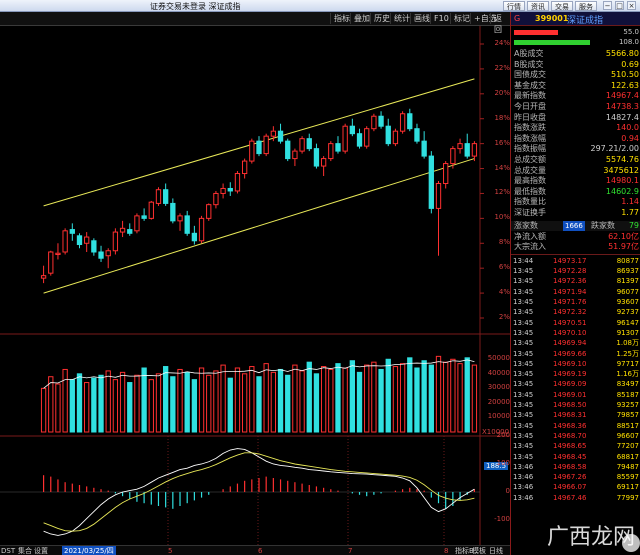  Describe the element at coordinates (627, 363) in the screenshot. I see `tick-volume: 97717` at that location.